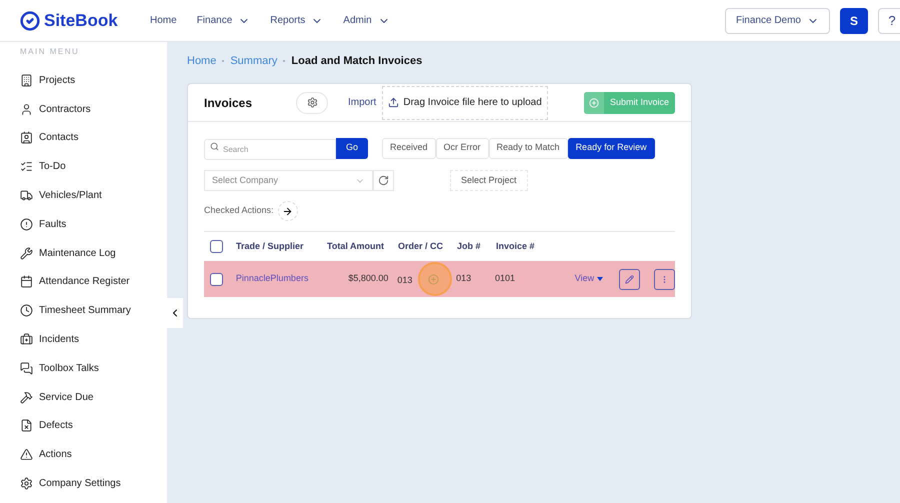  Describe the element at coordinates (46, 455) in the screenshot. I see `sidebar-item: Actions` at that location.